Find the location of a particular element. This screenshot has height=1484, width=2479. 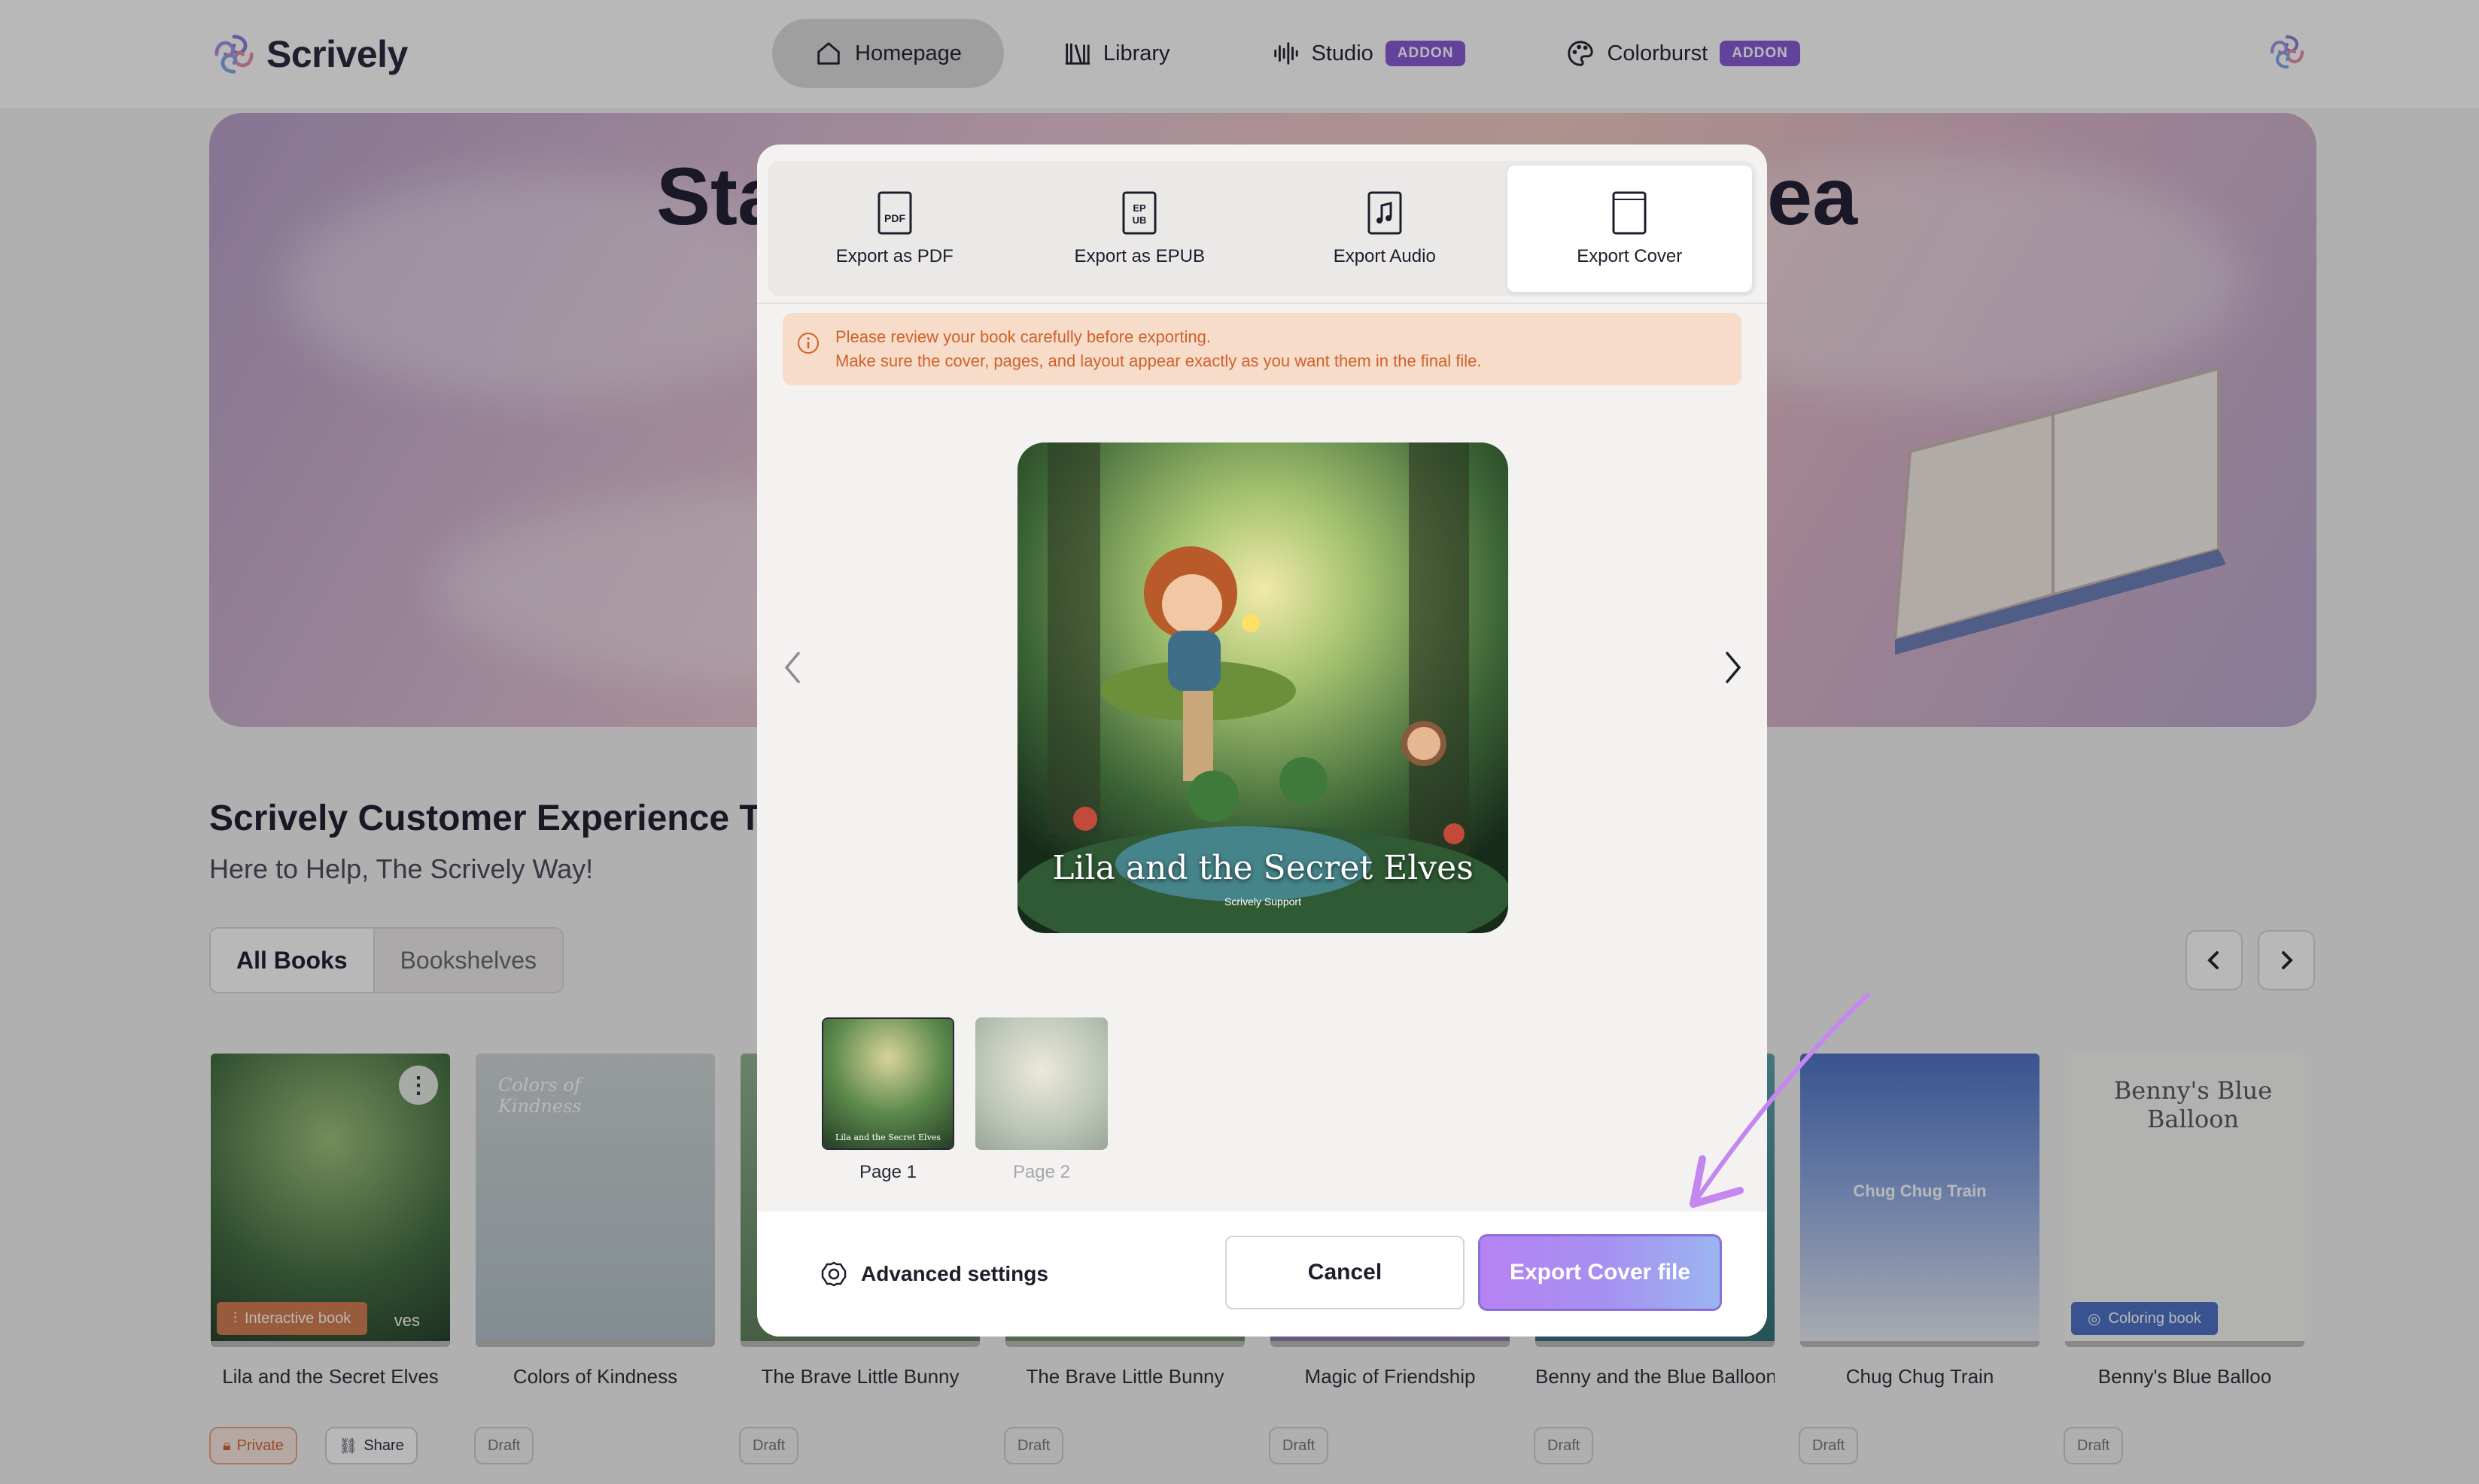

preview-book-title: Lila and the Secret Elves is located at coordinates (1263, 868).